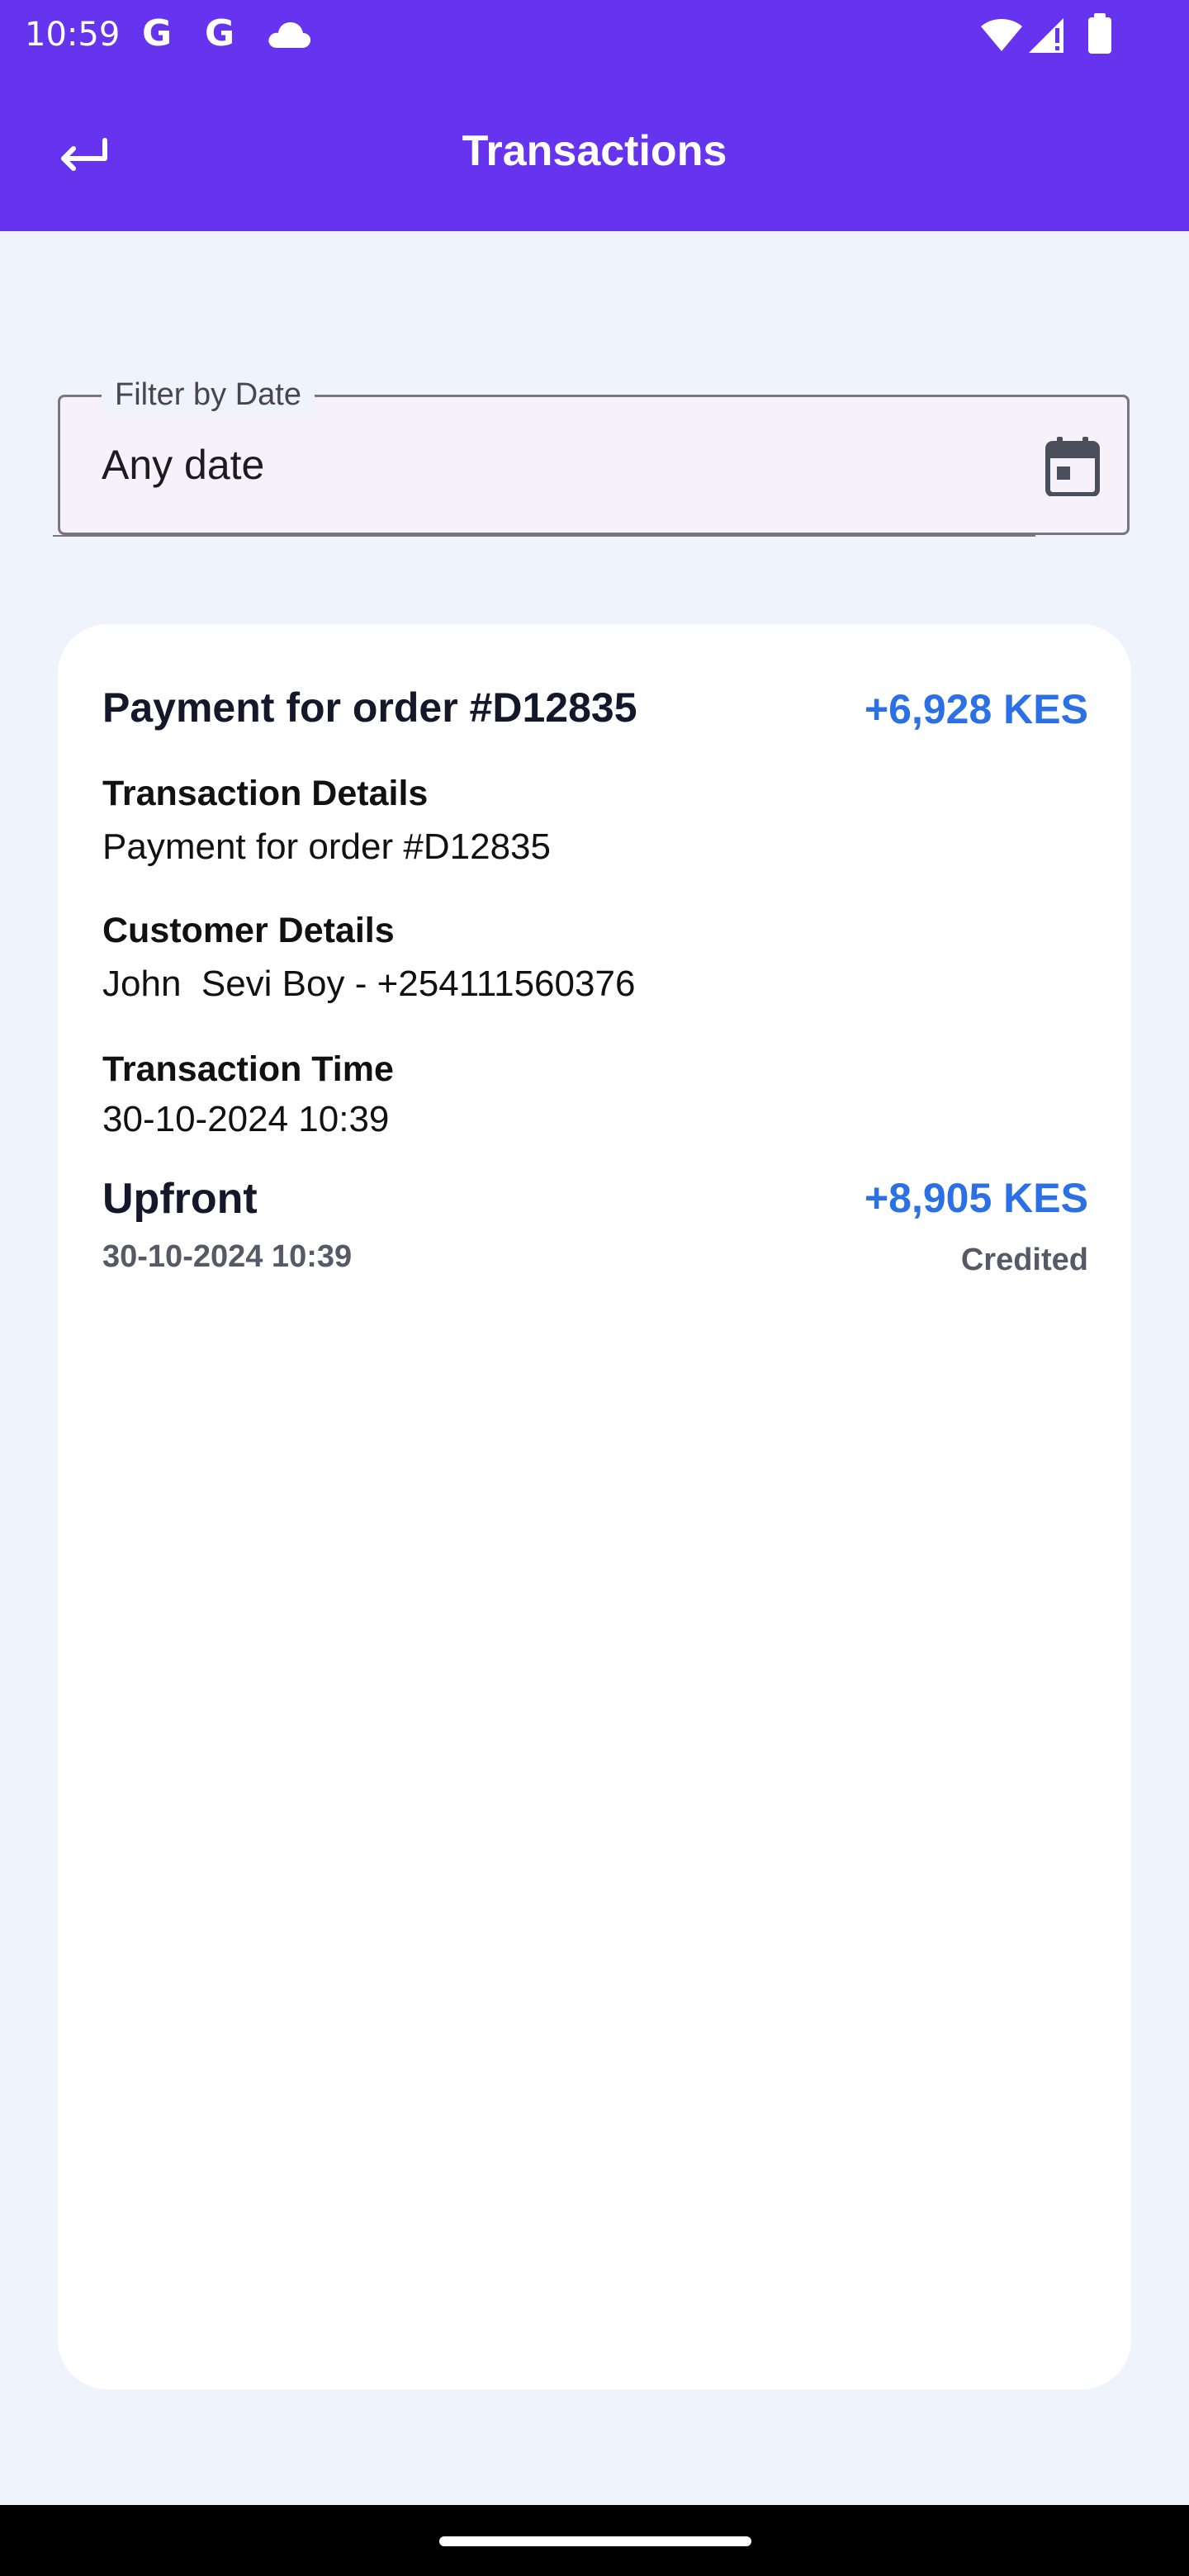  I want to click on date-filter-field: Filter by Date Any date, so click(594, 454).